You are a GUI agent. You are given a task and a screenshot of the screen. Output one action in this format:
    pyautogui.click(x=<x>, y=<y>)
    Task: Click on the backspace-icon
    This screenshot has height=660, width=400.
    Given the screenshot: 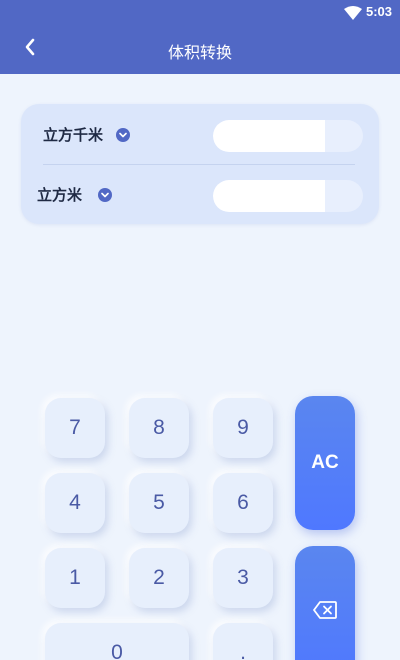 What is the action you would take?
    pyautogui.click(x=325, y=613)
    